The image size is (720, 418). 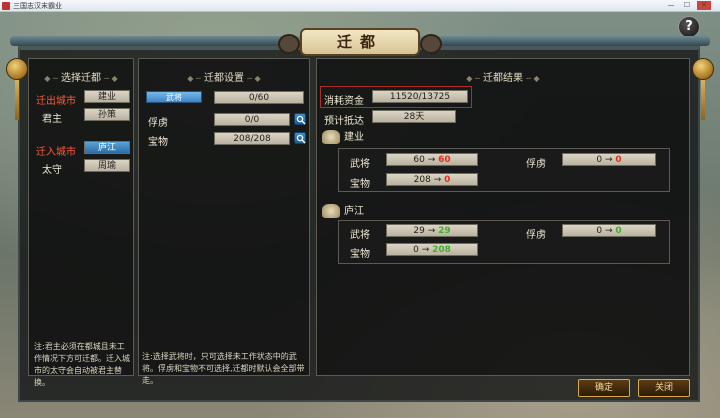 What do you see at coordinates (6, 6) in the screenshot?
I see `app-icon` at bounding box center [6, 6].